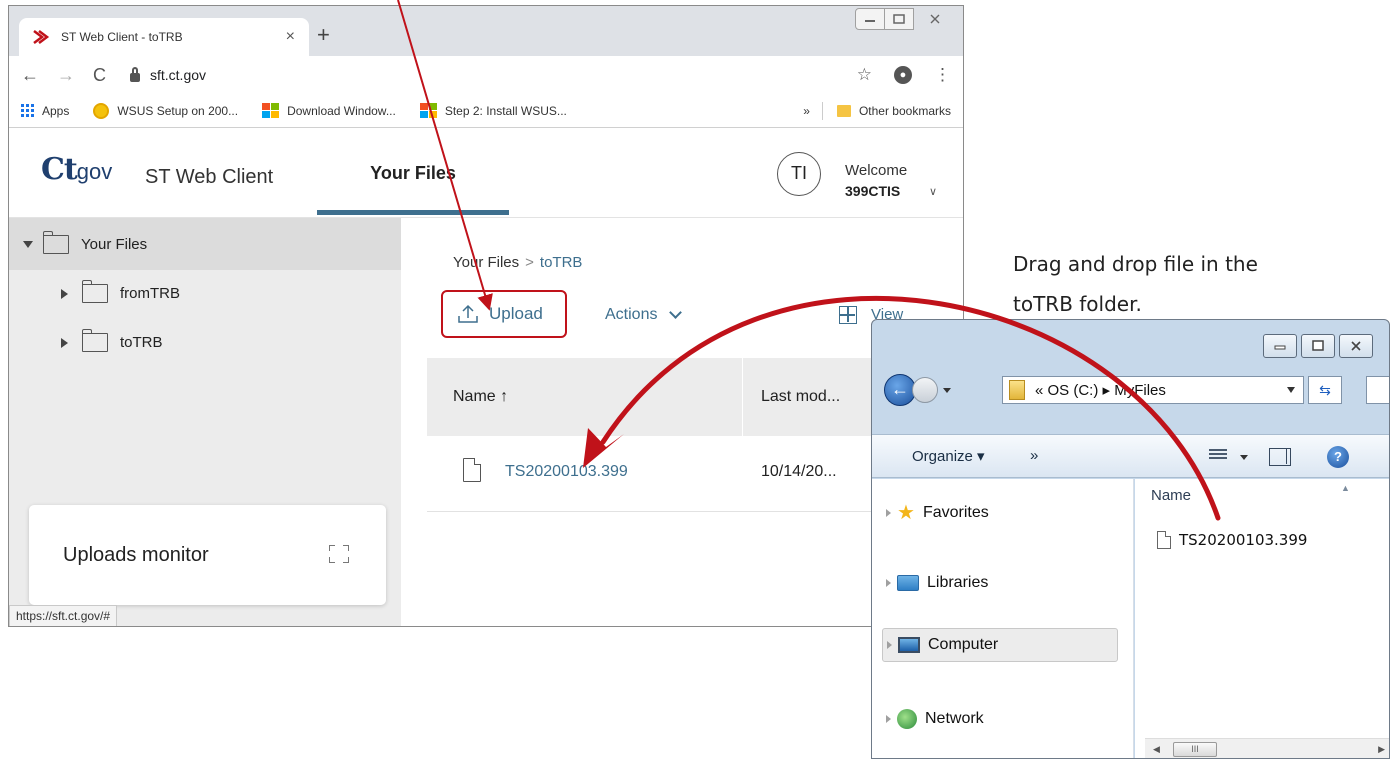 The image size is (1394, 759). What do you see at coordinates (468, 313) in the screenshot?
I see `upload-icon` at bounding box center [468, 313].